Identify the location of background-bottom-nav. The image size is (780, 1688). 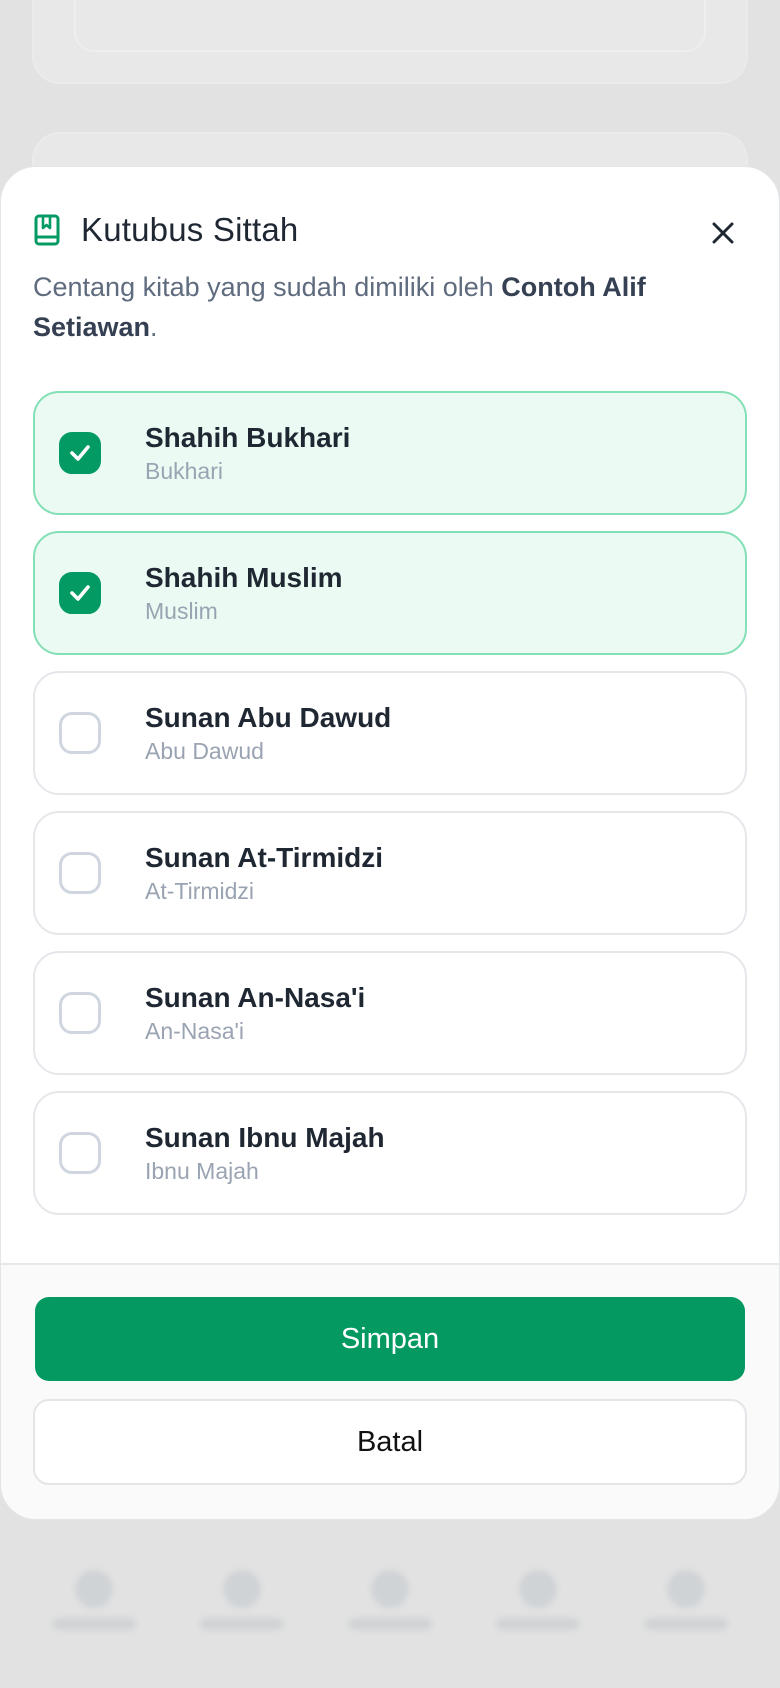
(390, 1608).